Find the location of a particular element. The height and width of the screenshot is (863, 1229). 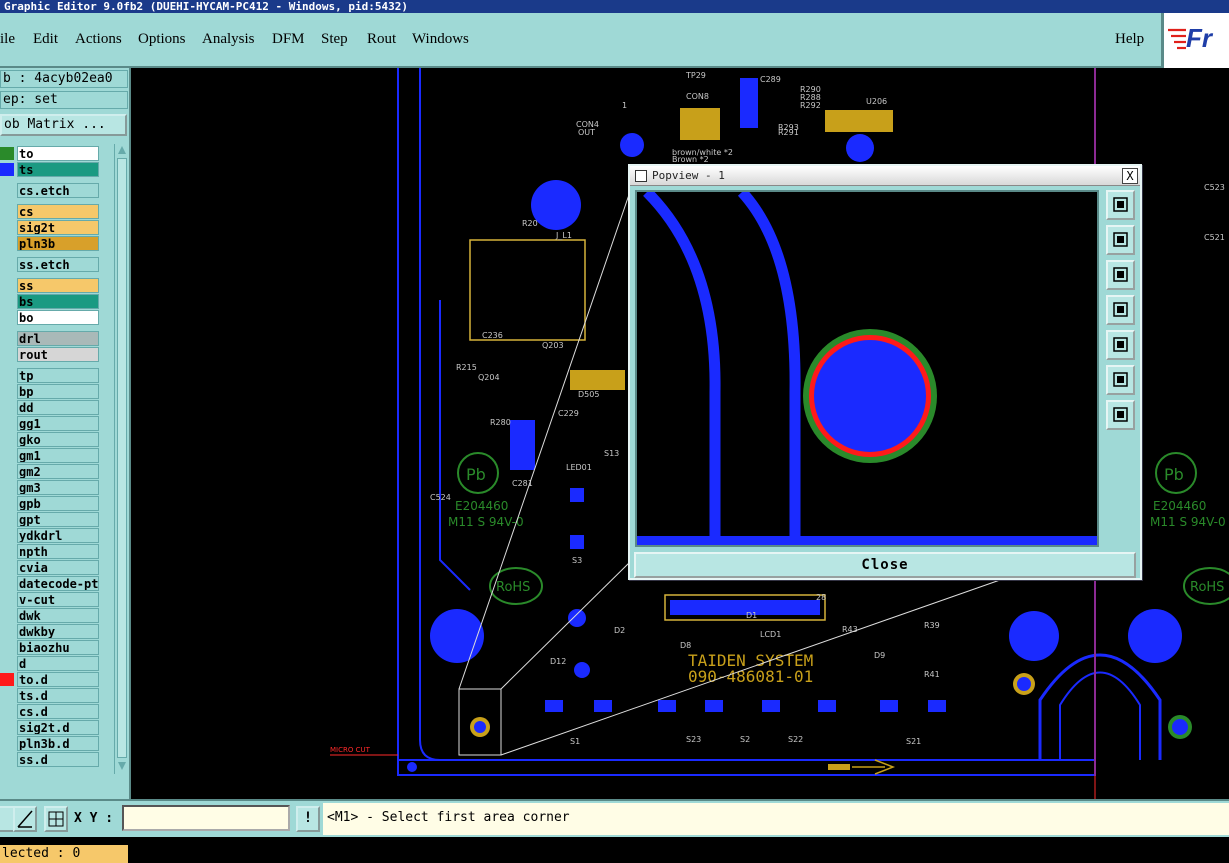

layer-name: tp is located at coordinates (58, 375).